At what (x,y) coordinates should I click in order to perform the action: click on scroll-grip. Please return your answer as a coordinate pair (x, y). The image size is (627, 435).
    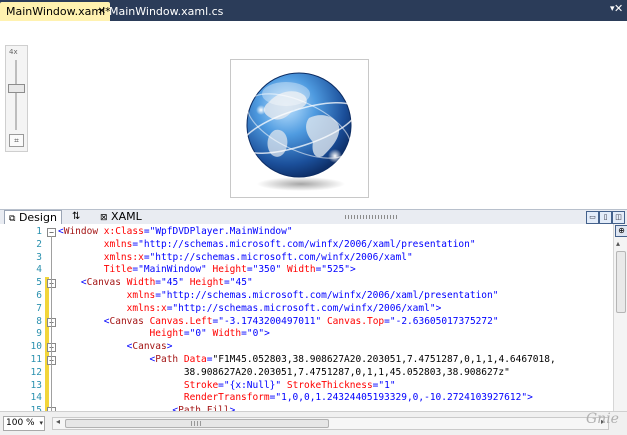
    Looking at the image, I should click on (197, 423).